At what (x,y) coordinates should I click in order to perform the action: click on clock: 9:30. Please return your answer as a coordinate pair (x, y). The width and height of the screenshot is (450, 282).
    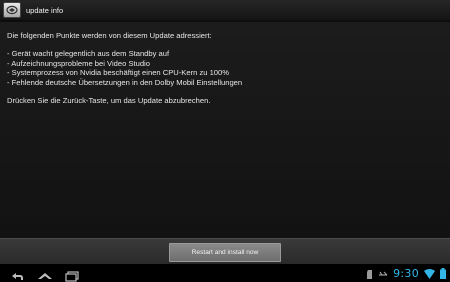
    Looking at the image, I should click on (406, 273).